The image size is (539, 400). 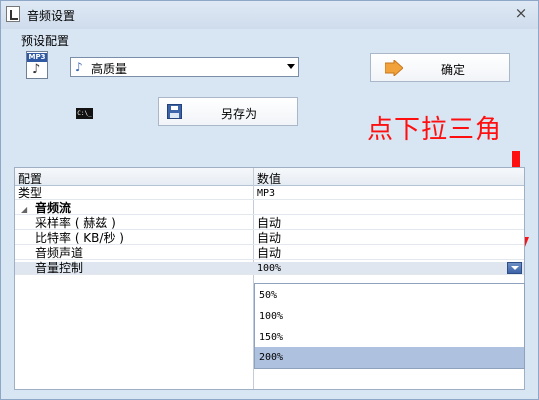 I want to click on title-bar: 音频设置 ×, so click(x=269, y=15).